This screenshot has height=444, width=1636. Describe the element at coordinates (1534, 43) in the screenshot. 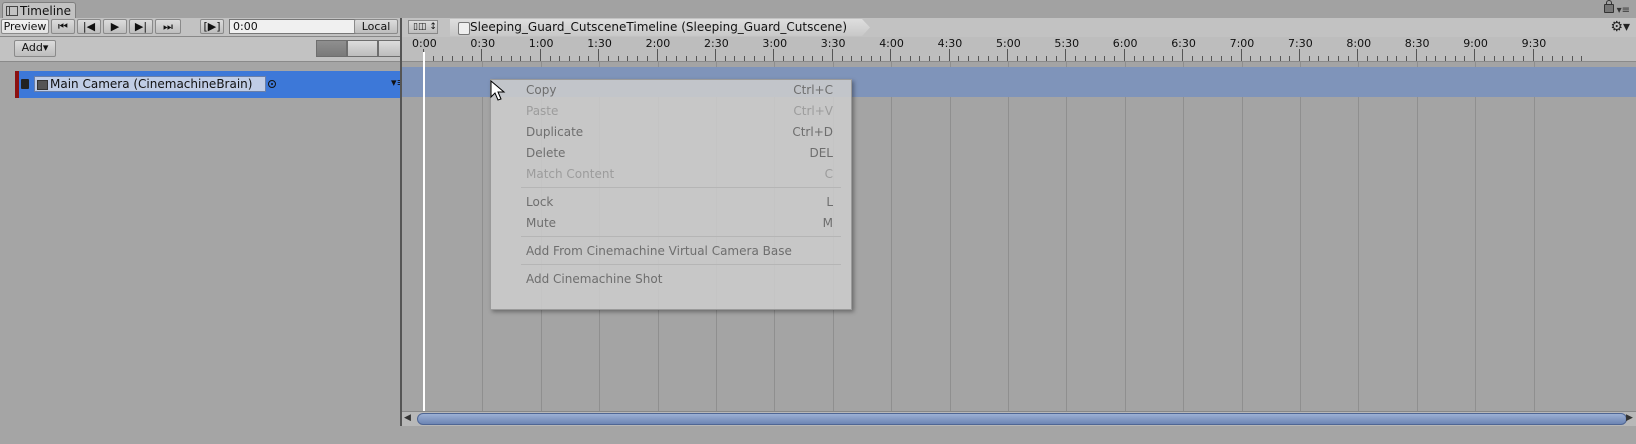

I see `ruler-label: 9:30` at that location.